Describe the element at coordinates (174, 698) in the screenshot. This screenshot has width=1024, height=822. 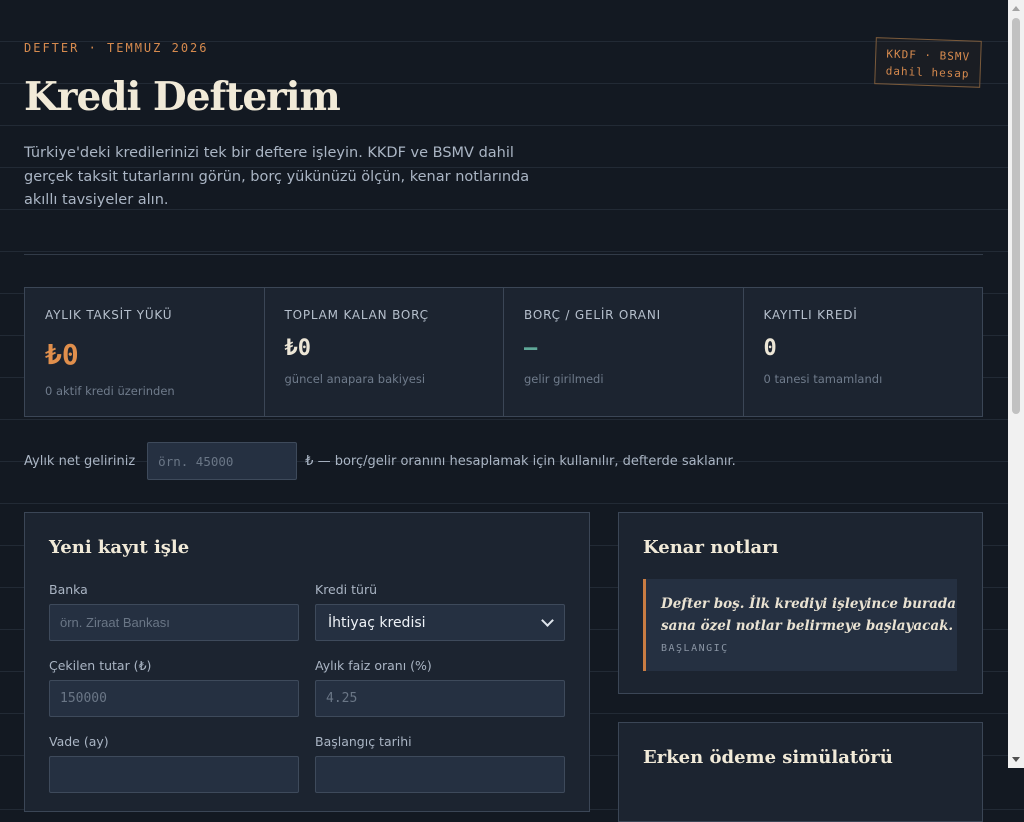
I see `amount-input` at that location.